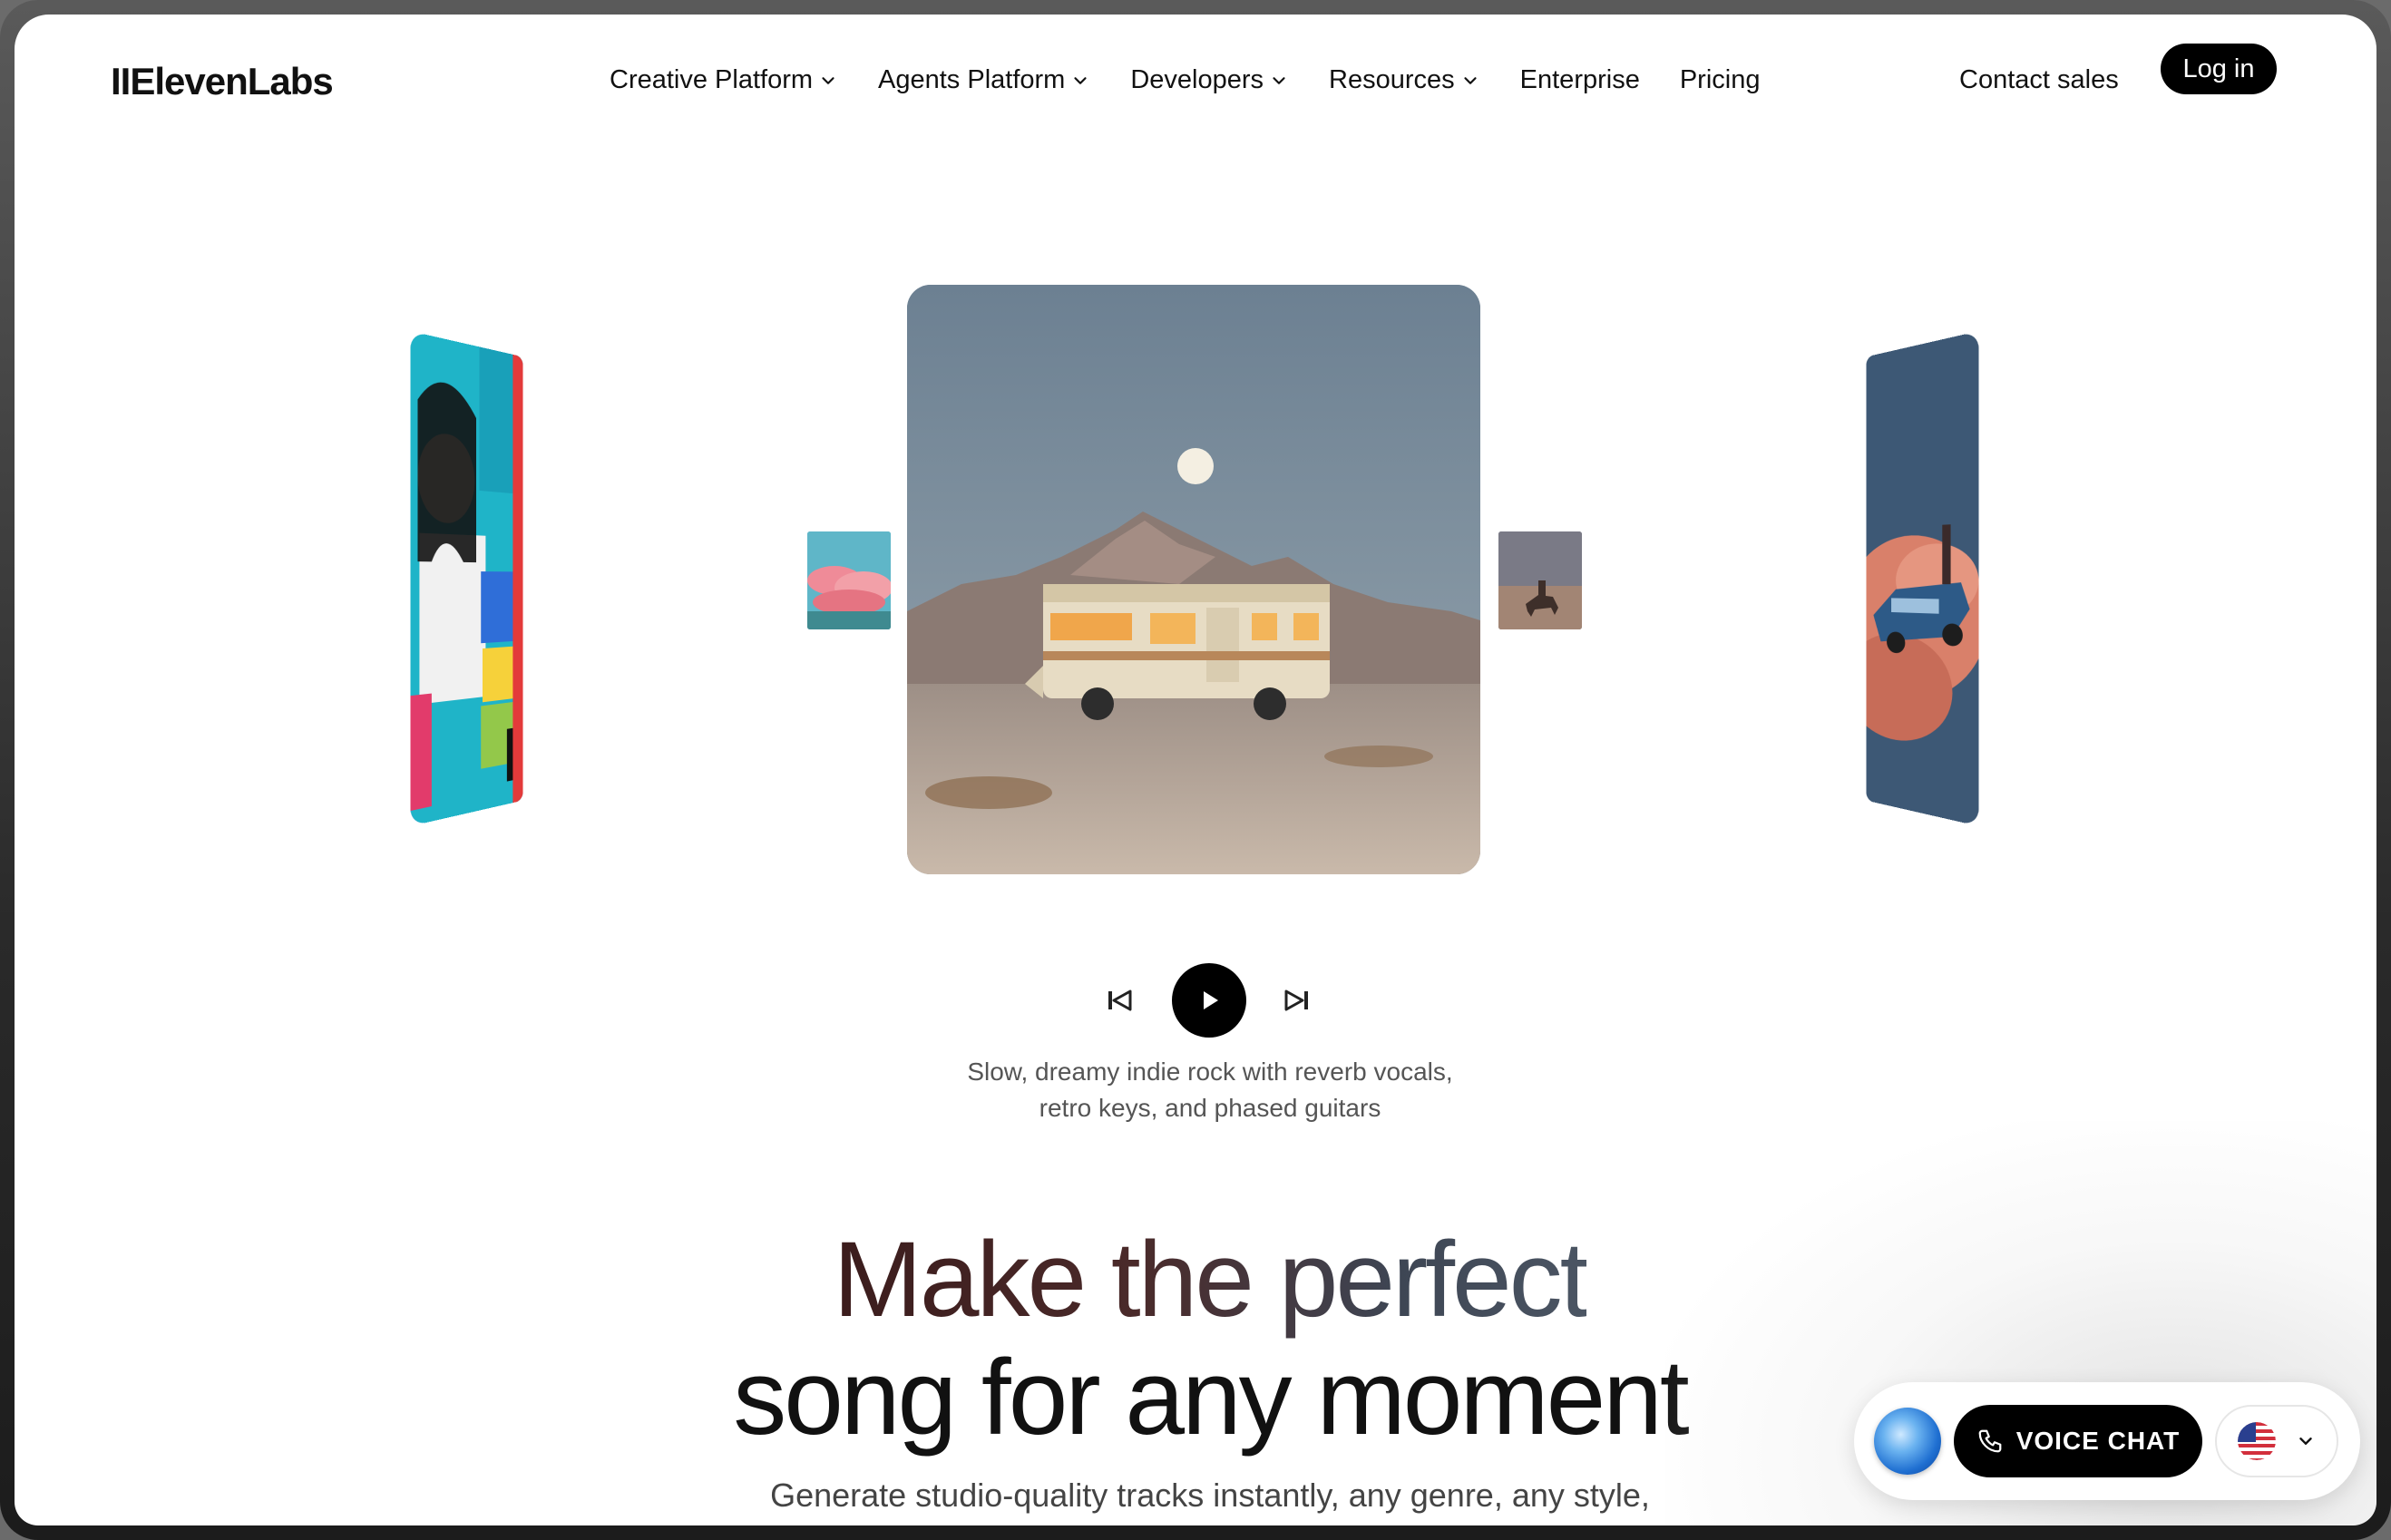 This screenshot has width=2391, height=1540. I want to click on nav-pricing: Pricing, so click(1721, 80).